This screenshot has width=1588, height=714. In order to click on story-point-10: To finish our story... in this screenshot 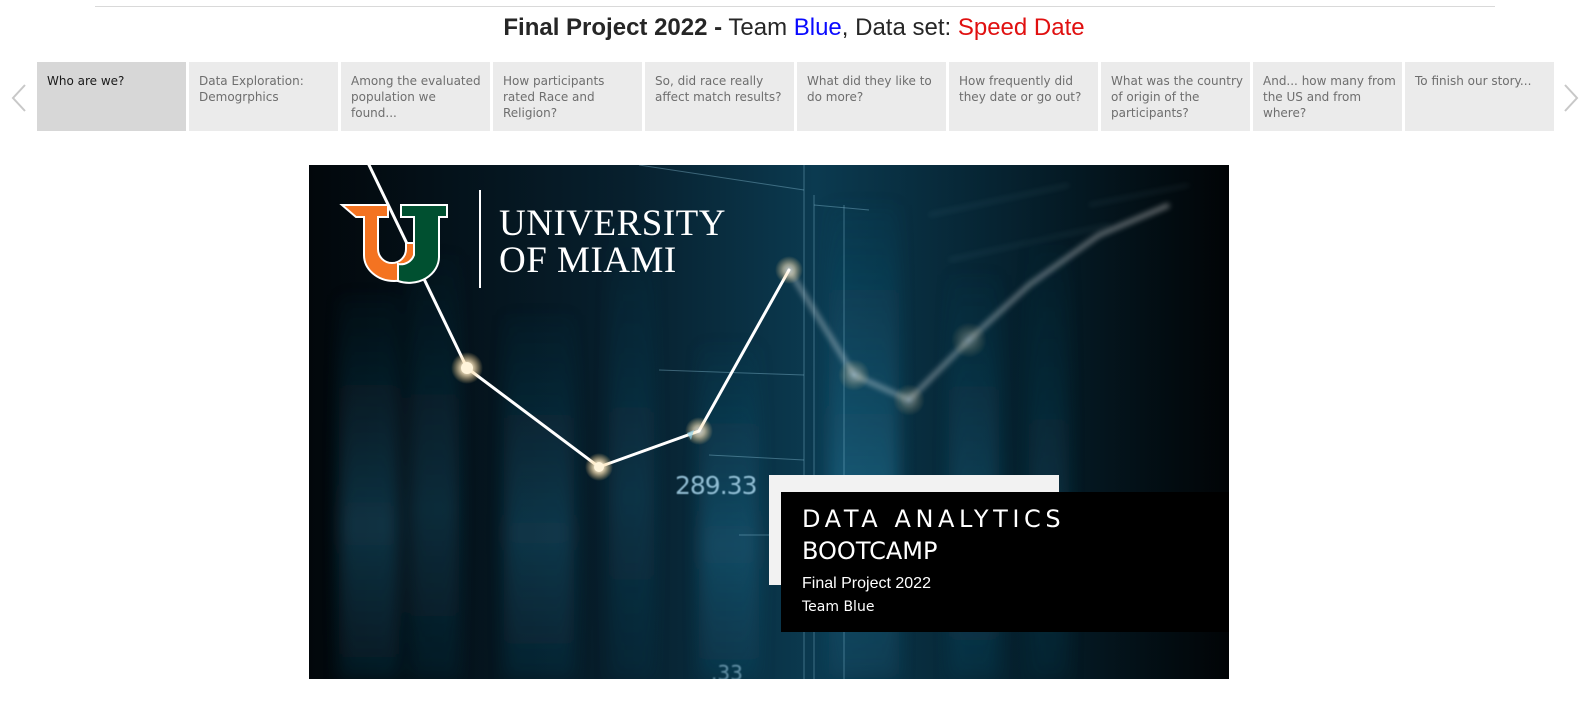, I will do `click(1479, 96)`.